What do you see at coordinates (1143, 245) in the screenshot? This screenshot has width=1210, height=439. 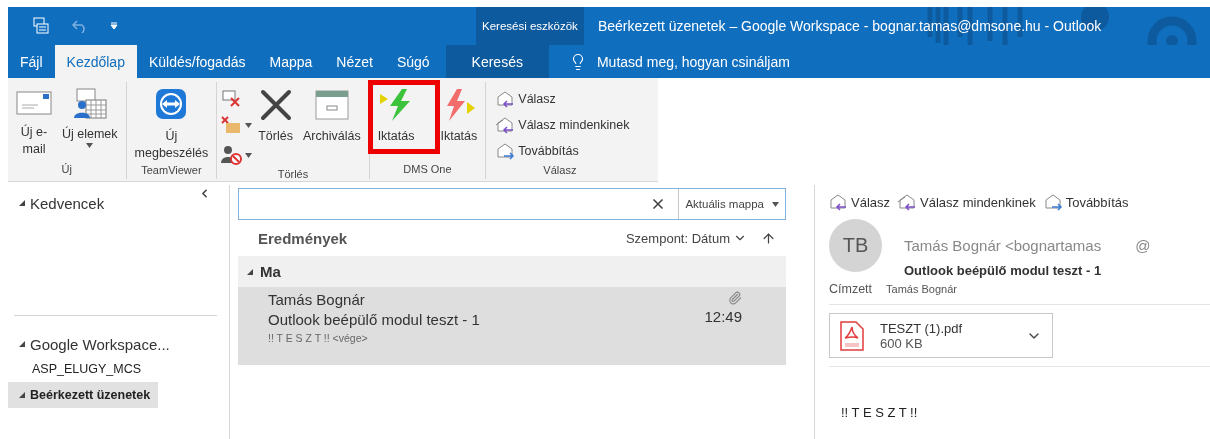 I see `address-fragment: @` at bounding box center [1143, 245].